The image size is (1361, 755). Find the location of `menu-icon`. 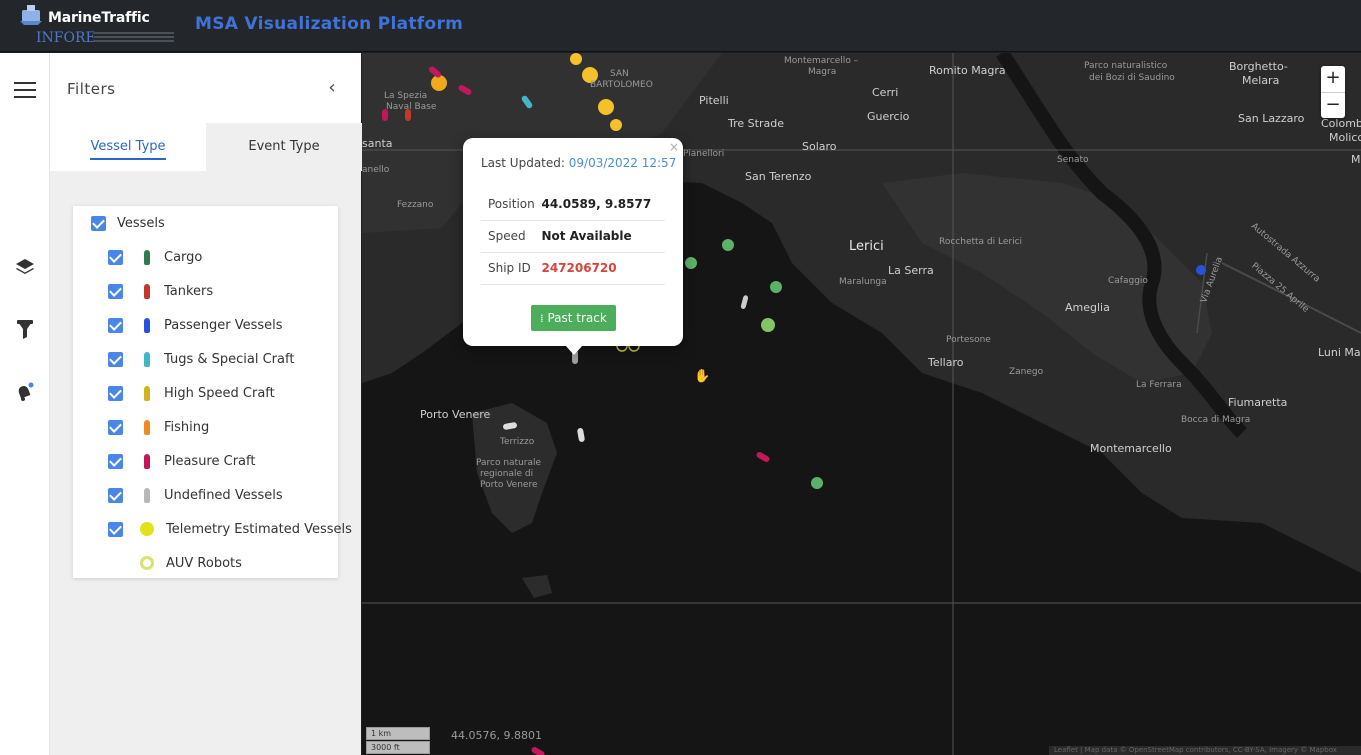

menu-icon is located at coordinates (25, 90).